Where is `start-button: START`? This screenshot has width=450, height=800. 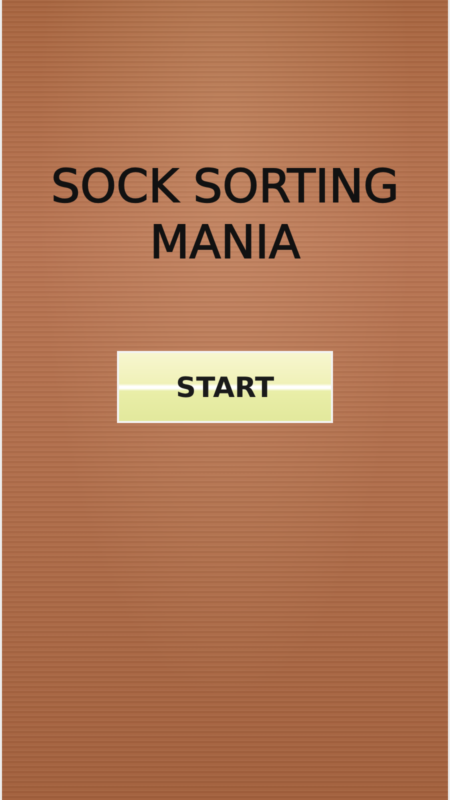 start-button: START is located at coordinates (225, 387).